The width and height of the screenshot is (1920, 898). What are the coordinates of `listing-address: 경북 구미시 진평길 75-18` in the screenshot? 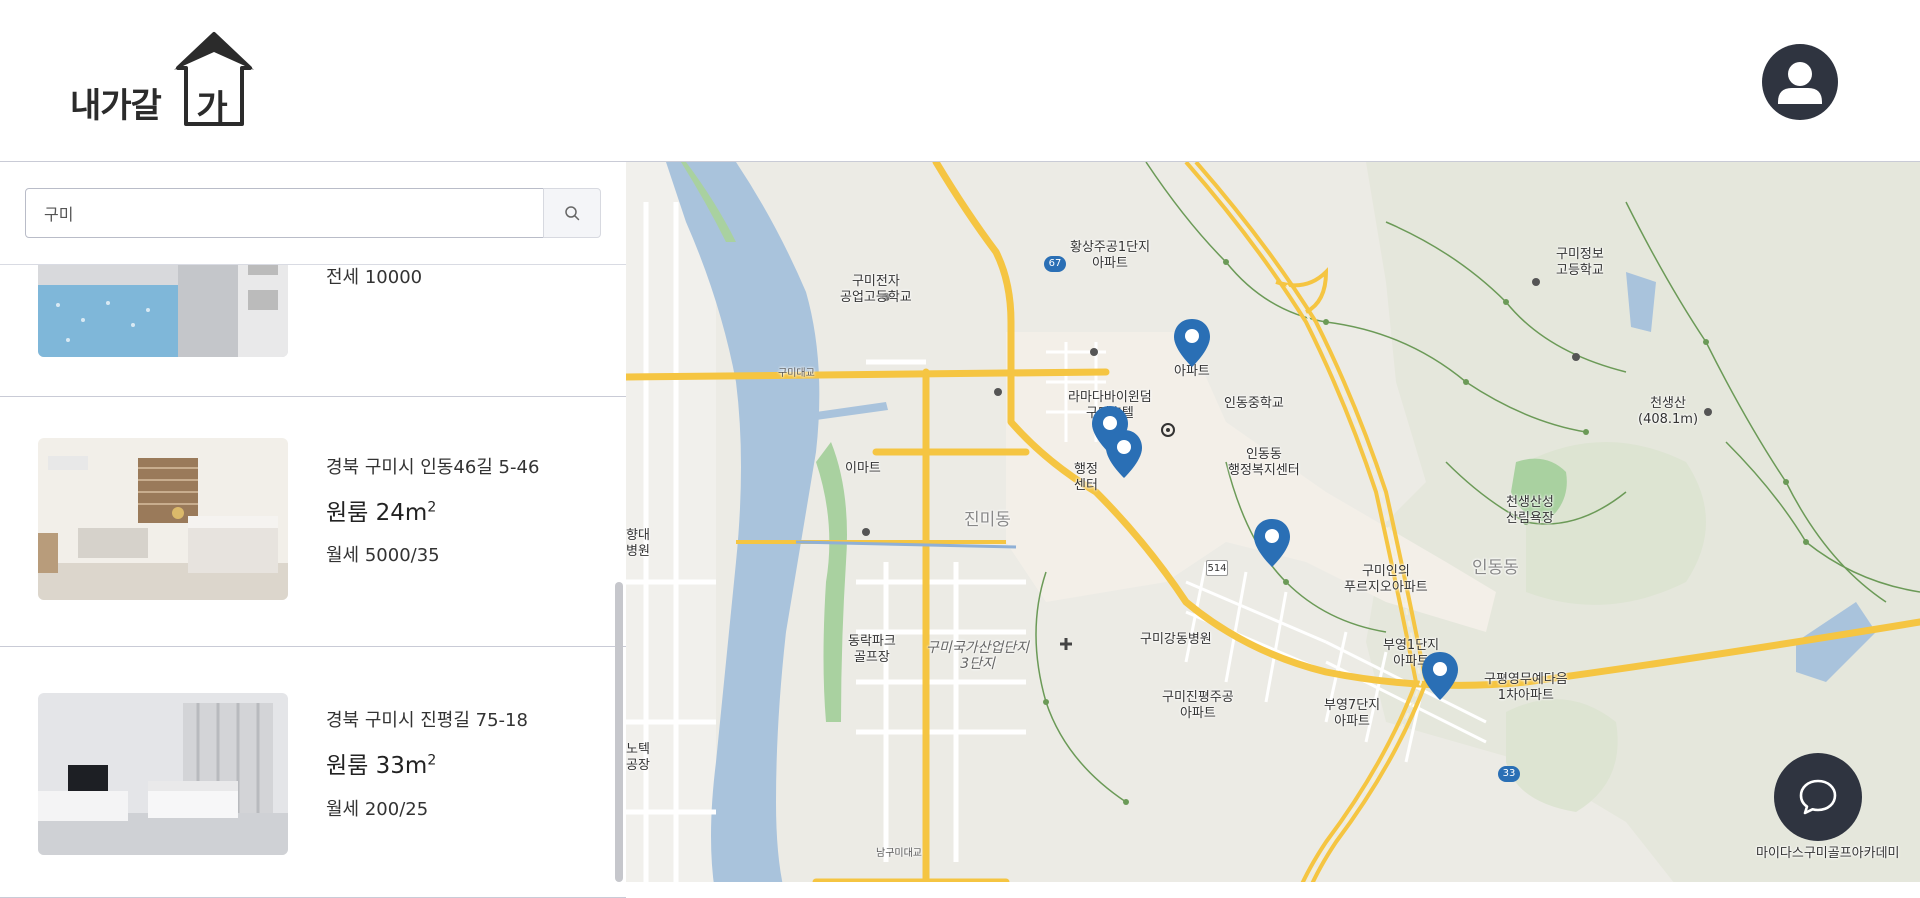 It's located at (427, 720).